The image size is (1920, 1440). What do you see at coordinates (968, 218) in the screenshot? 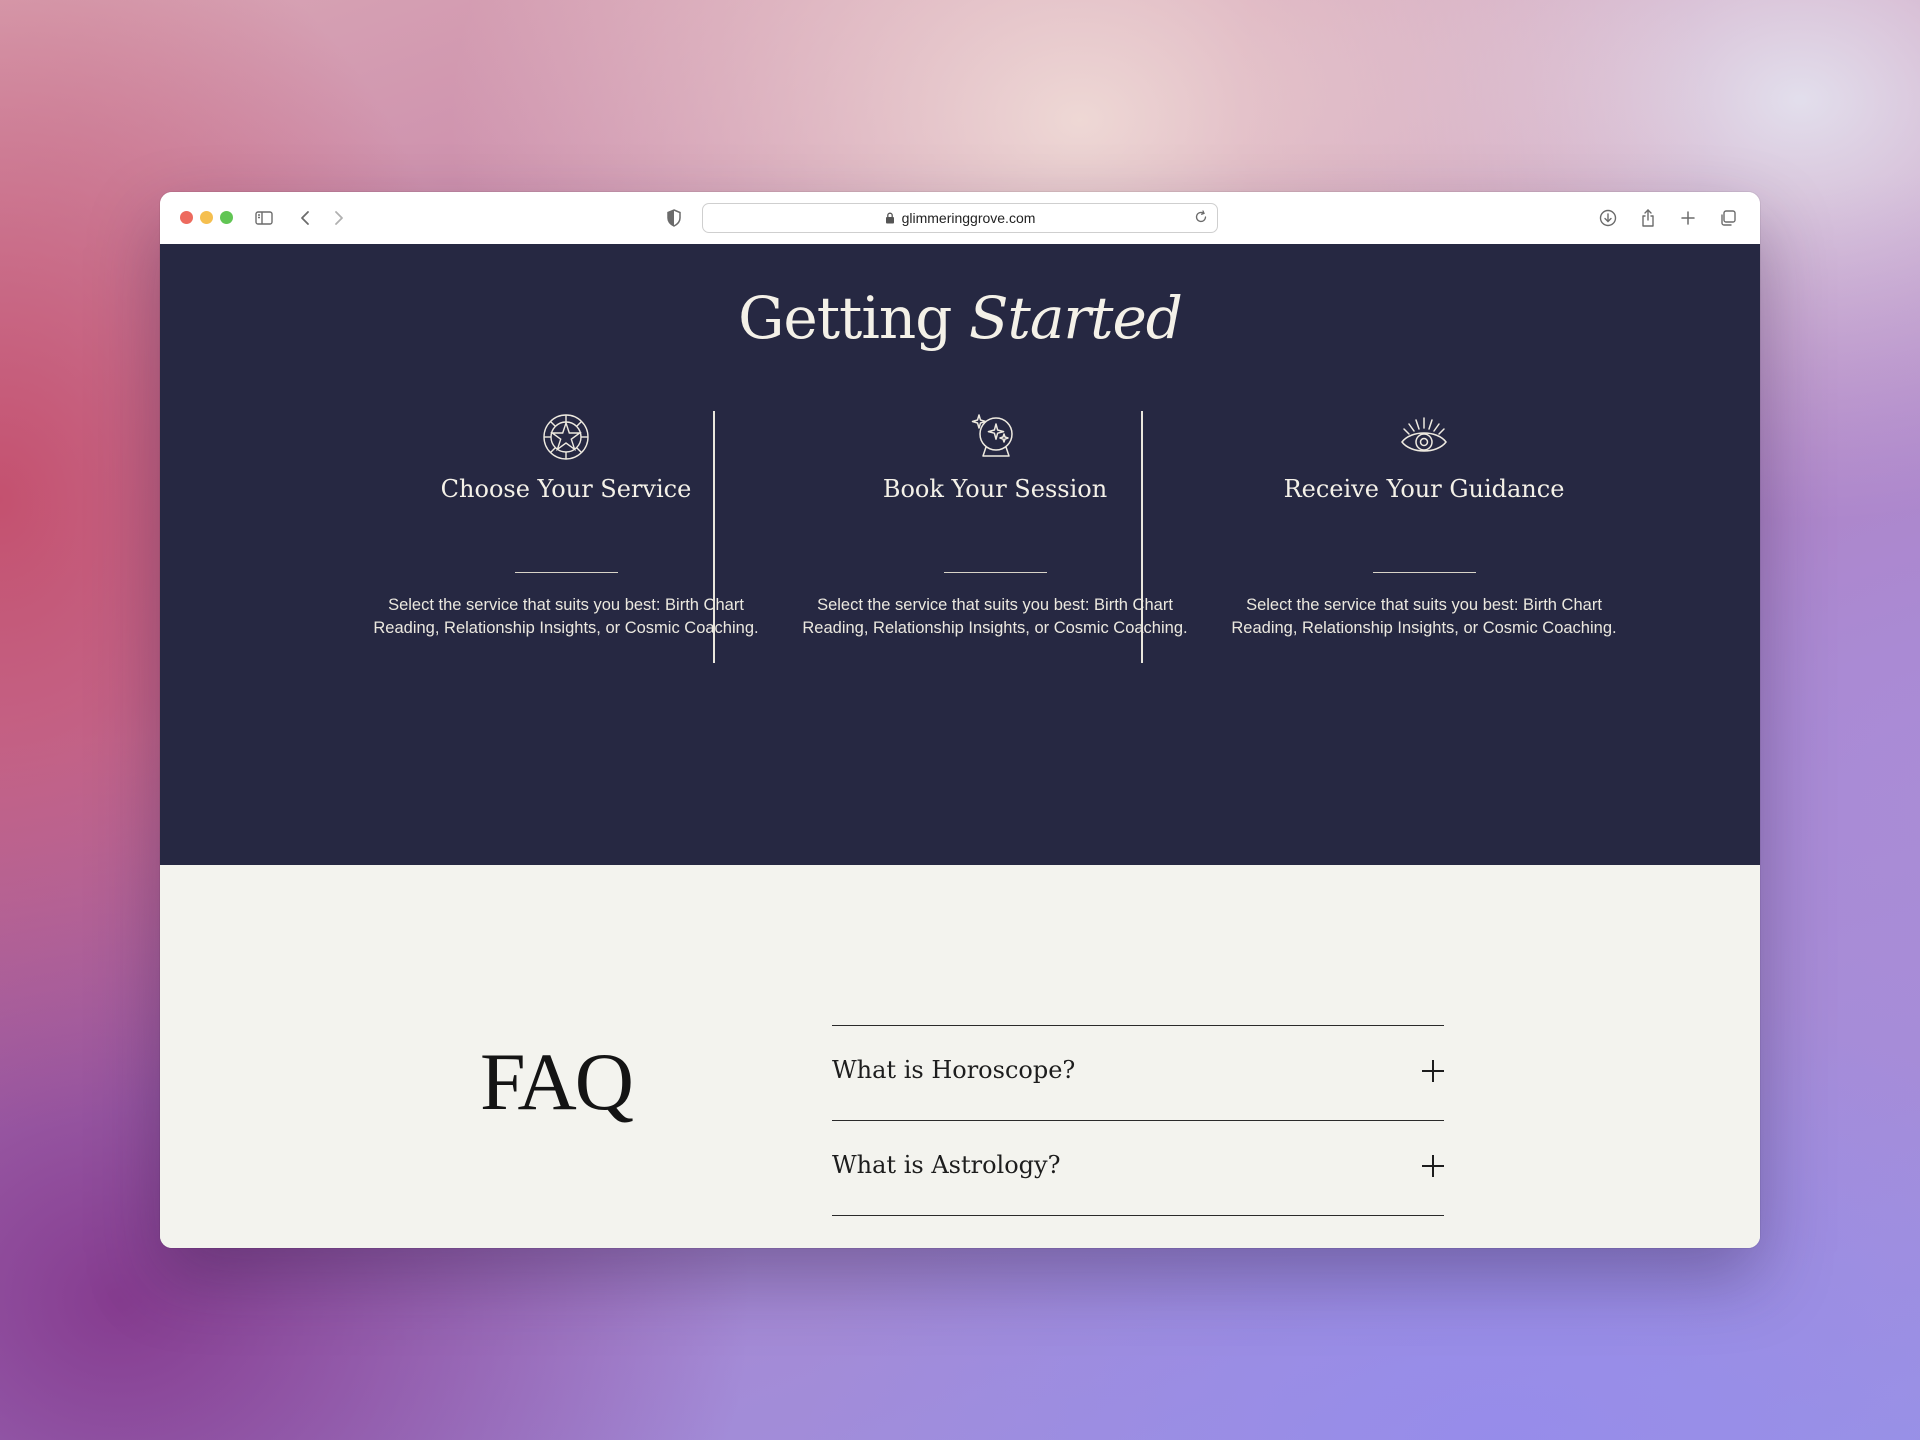
I see `url-text: glimmeringgrove.com` at bounding box center [968, 218].